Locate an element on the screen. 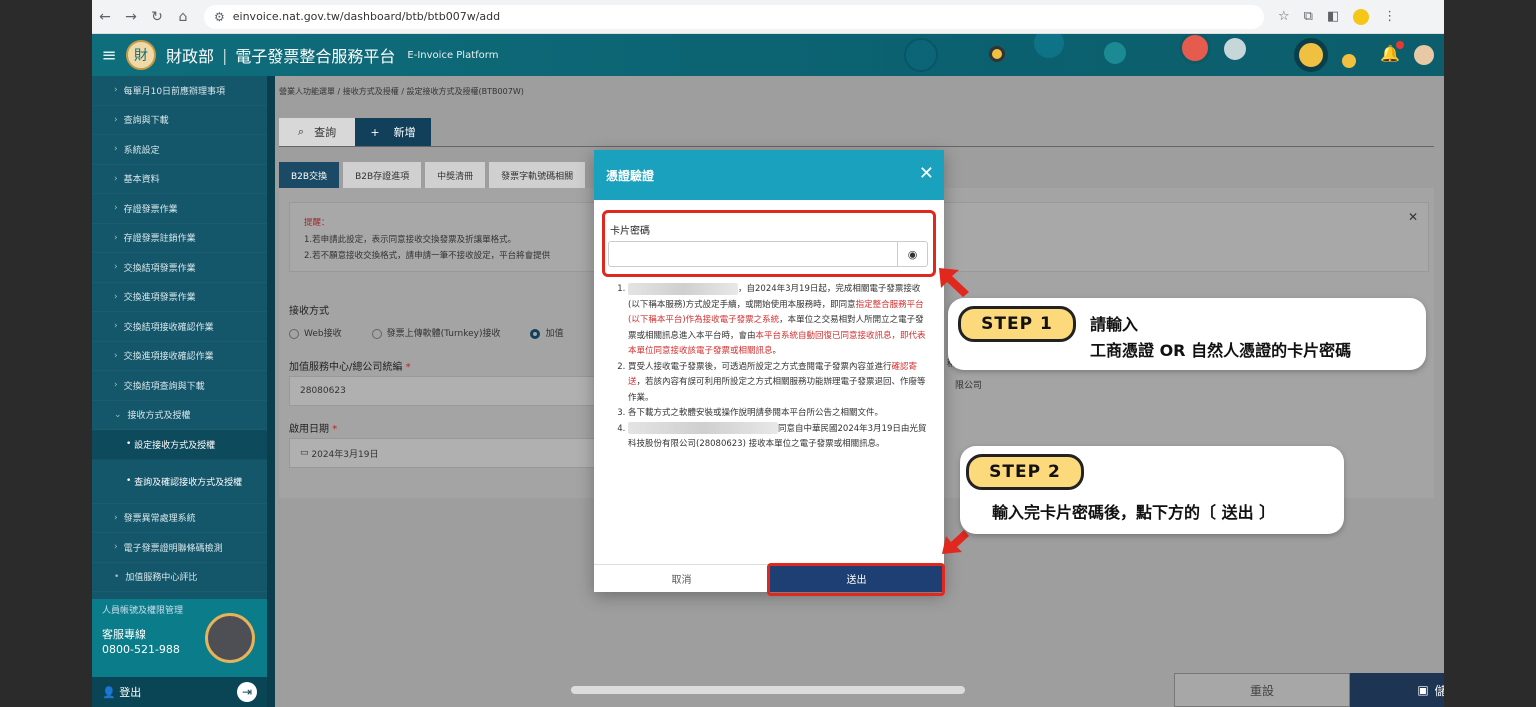  sidebar-item-exchange-in: › 交換進項發票作業 is located at coordinates (179, 297).